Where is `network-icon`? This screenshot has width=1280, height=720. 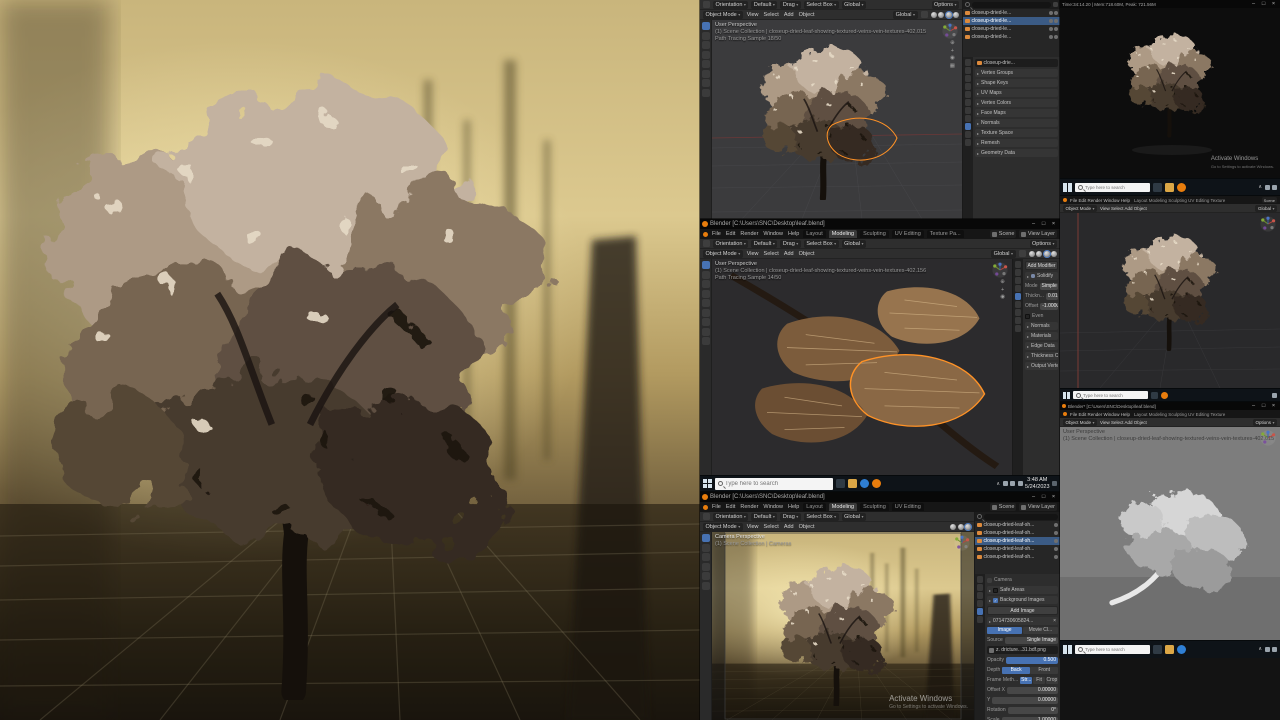 network-icon is located at coordinates (1005, 483).